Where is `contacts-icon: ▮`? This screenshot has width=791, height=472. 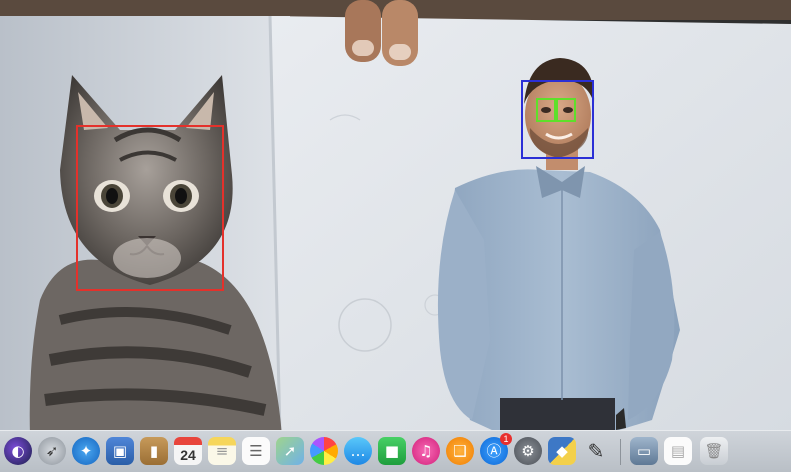
contacts-icon: ▮ is located at coordinates (154, 451).